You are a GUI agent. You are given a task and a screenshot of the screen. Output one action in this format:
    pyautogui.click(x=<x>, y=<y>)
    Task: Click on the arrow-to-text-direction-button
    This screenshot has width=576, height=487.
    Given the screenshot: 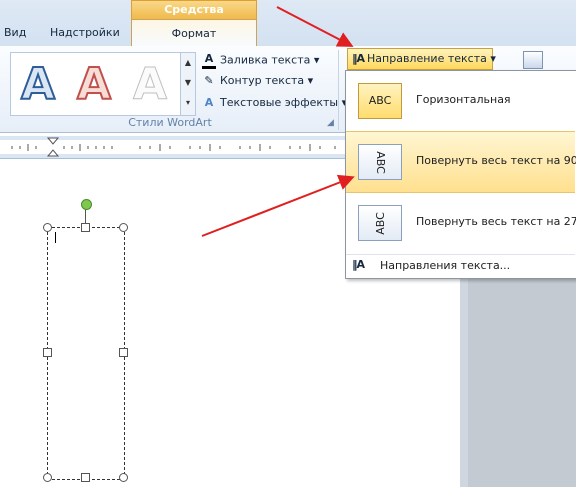 What is the action you would take?
    pyautogui.click(x=315, y=26)
    